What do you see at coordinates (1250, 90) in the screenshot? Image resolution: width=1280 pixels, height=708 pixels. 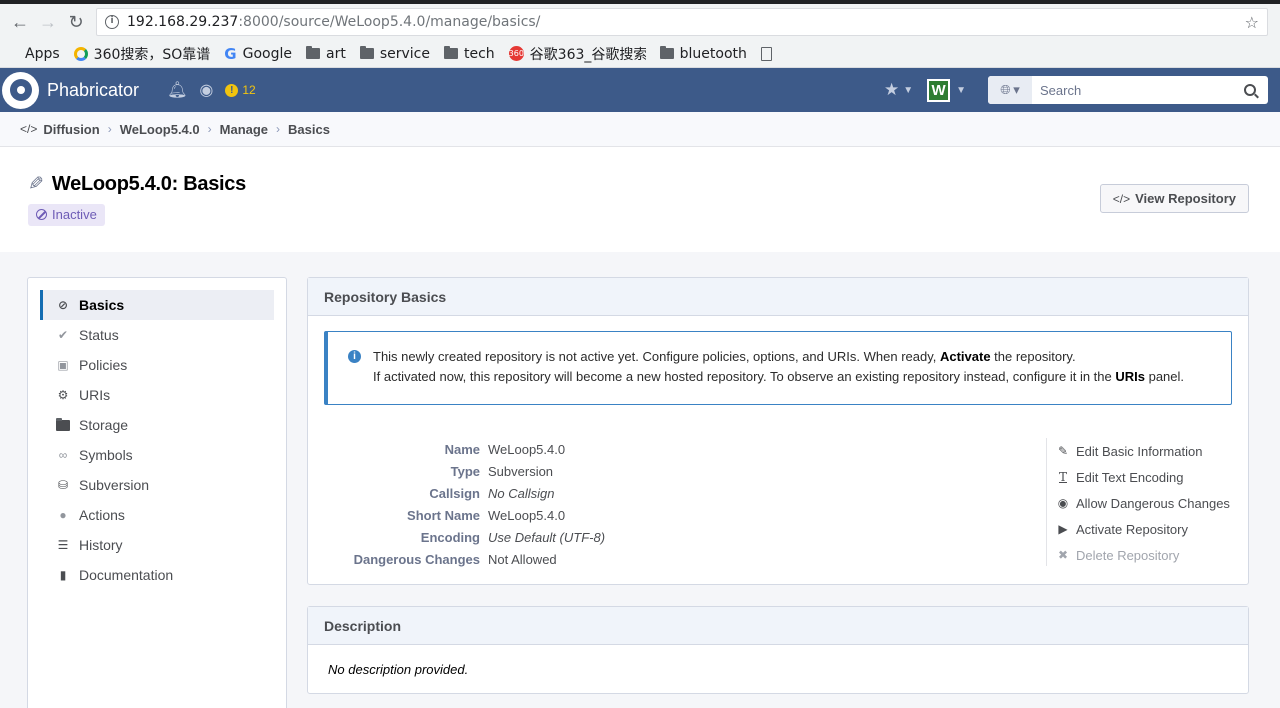 I see `search-icon` at bounding box center [1250, 90].